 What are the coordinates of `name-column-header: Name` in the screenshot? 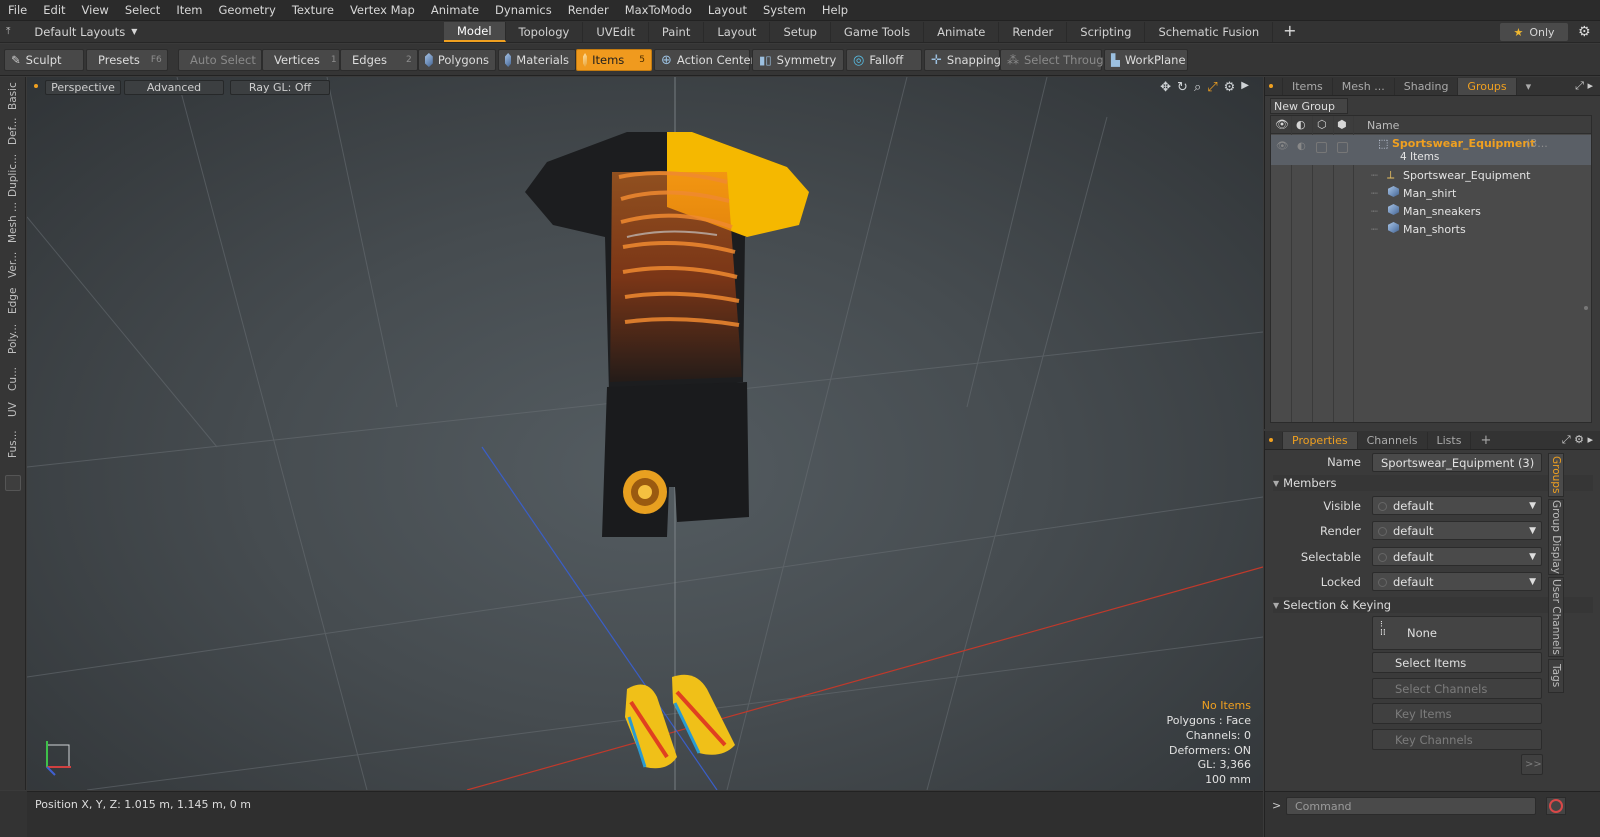 It's located at (1383, 125).